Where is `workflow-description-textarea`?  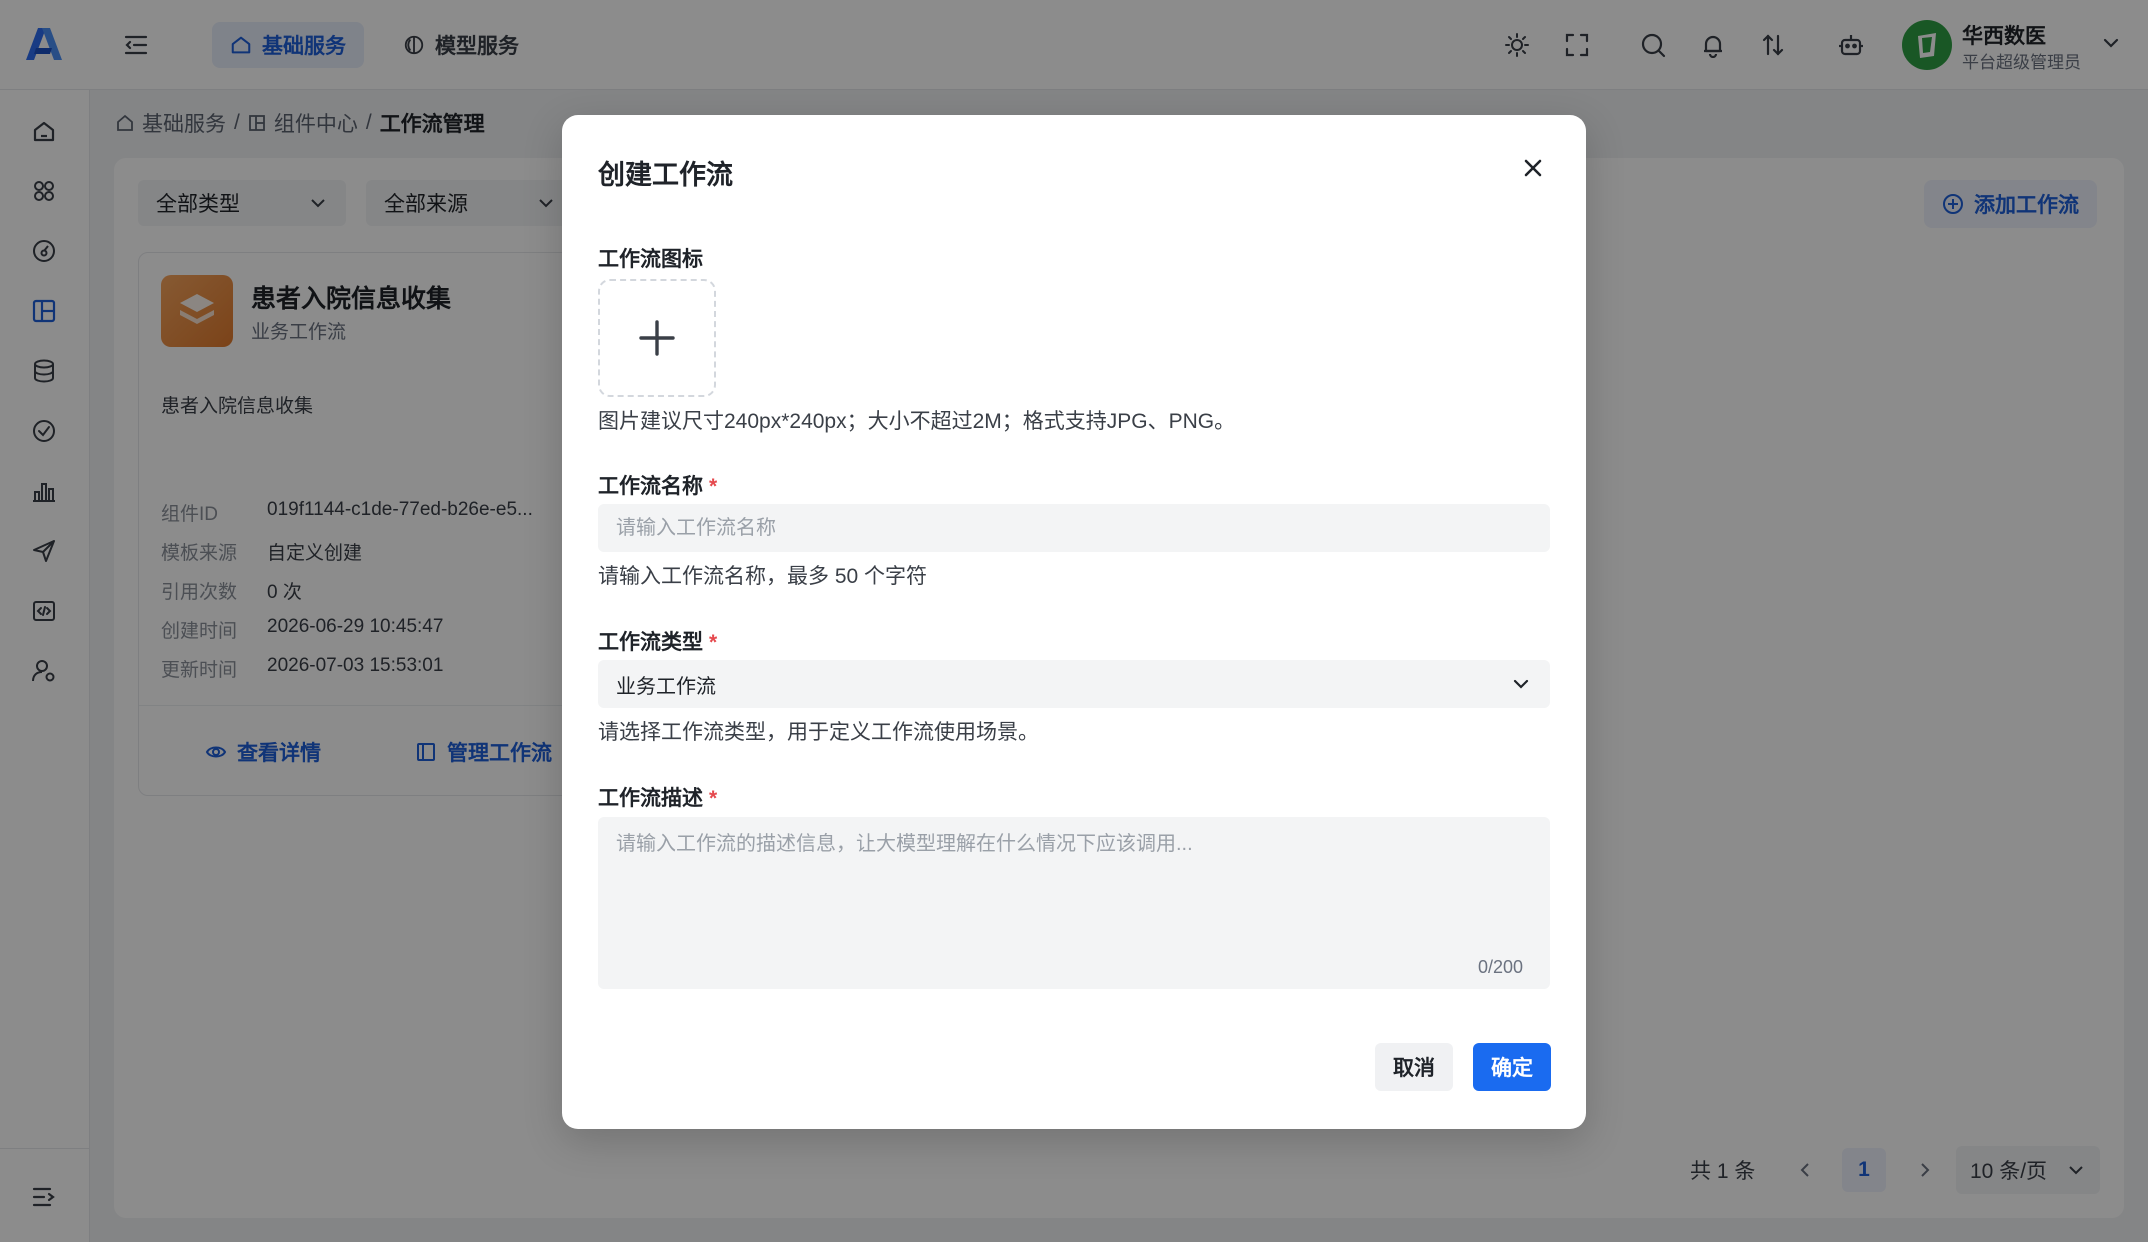
workflow-description-textarea is located at coordinates (1074, 903).